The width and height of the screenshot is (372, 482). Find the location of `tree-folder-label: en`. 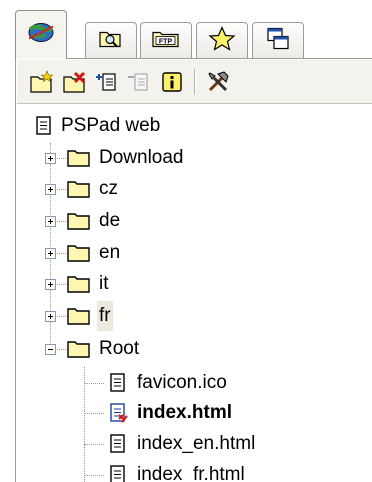

tree-folder-label: en is located at coordinates (110, 252).